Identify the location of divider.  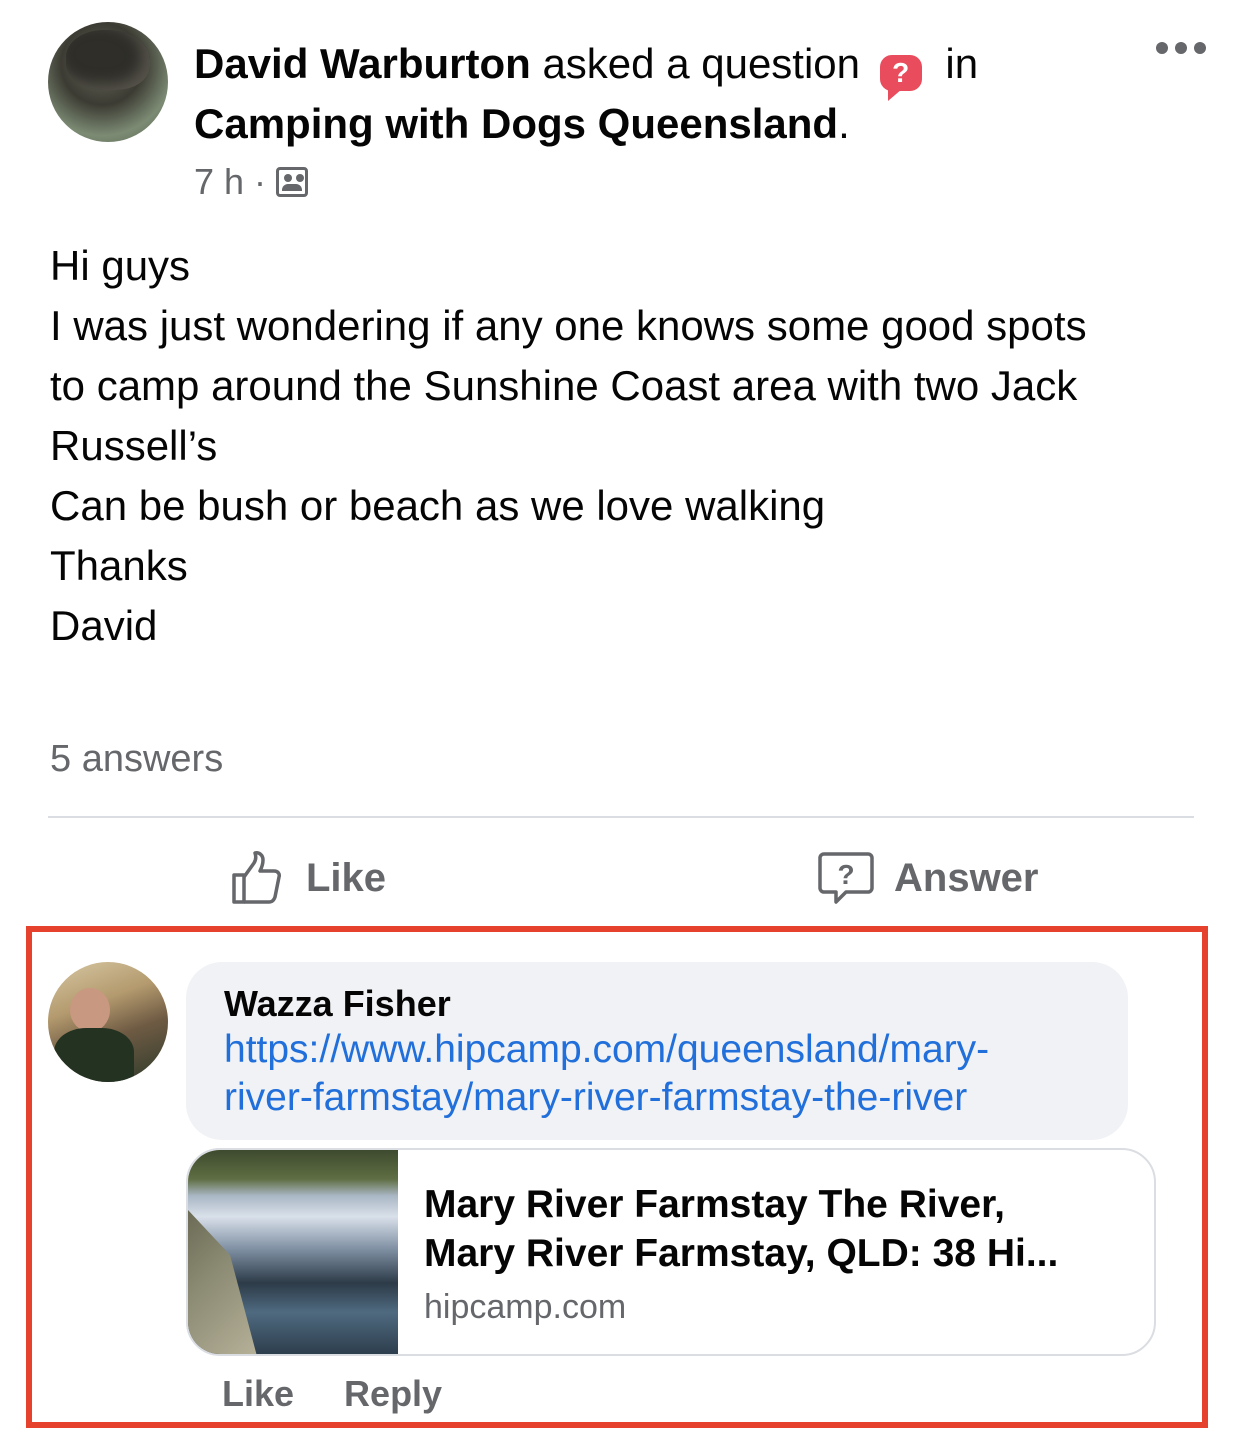
(621, 817).